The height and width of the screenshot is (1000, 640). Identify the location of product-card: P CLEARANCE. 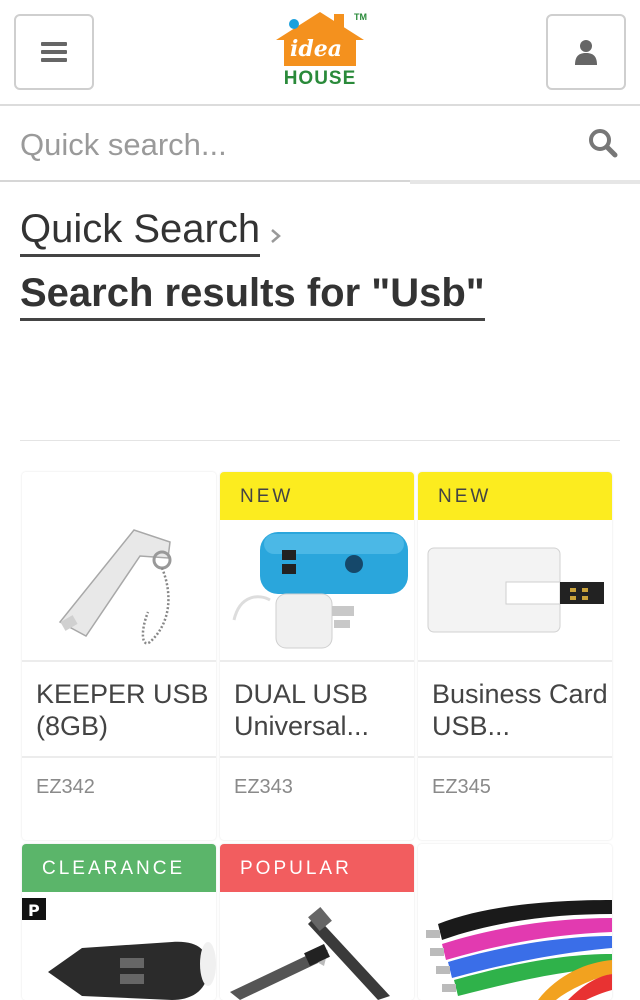
(119, 922).